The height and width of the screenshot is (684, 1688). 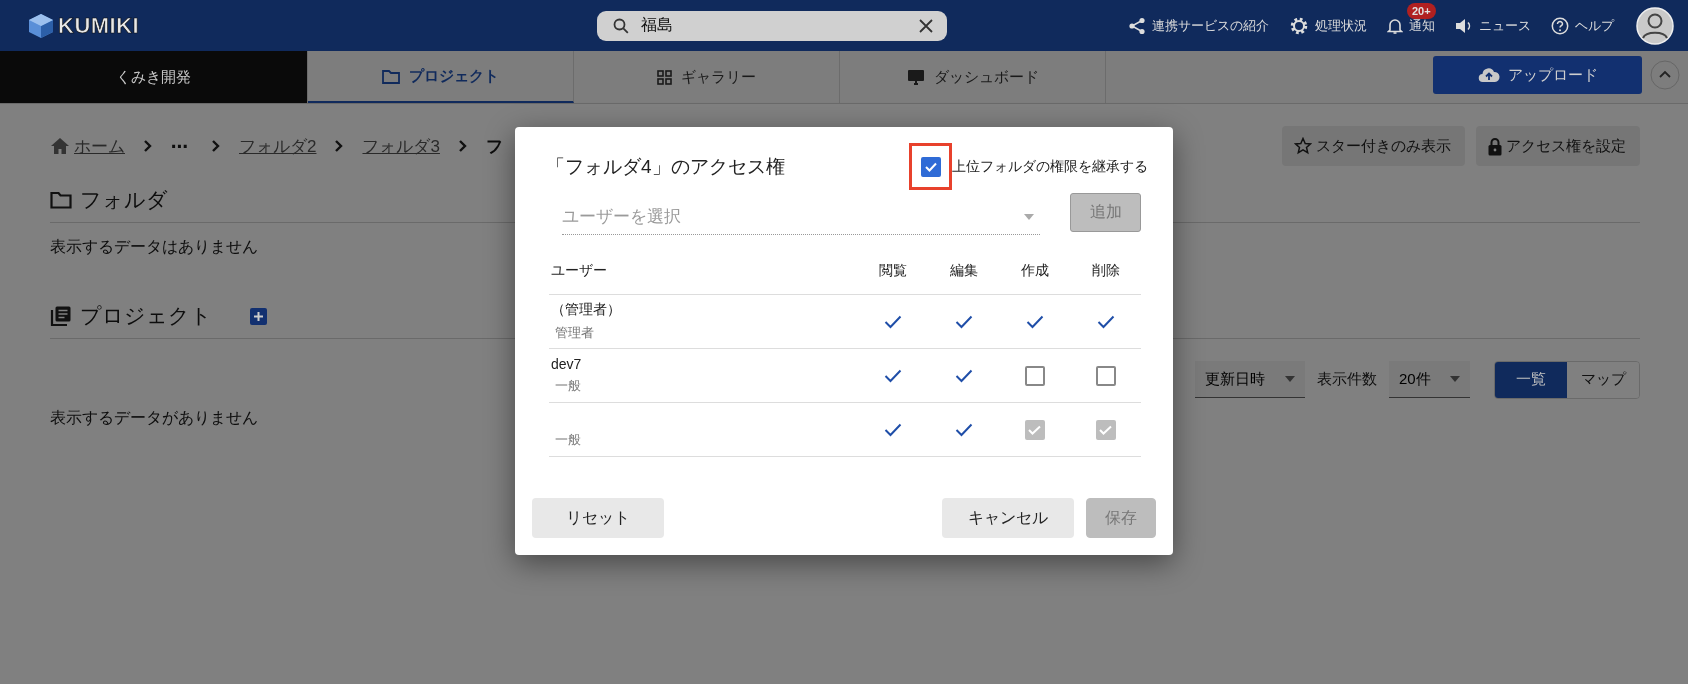 I want to click on monitor-icon, so click(x=915, y=77).